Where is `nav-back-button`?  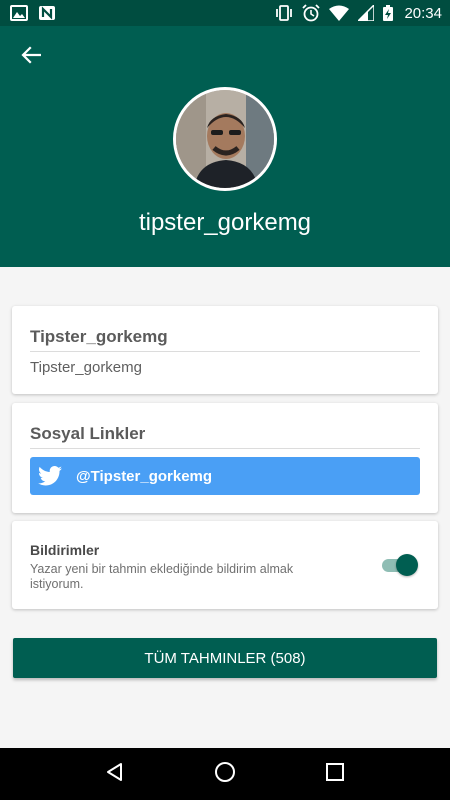
nav-back-button is located at coordinates (115, 774).